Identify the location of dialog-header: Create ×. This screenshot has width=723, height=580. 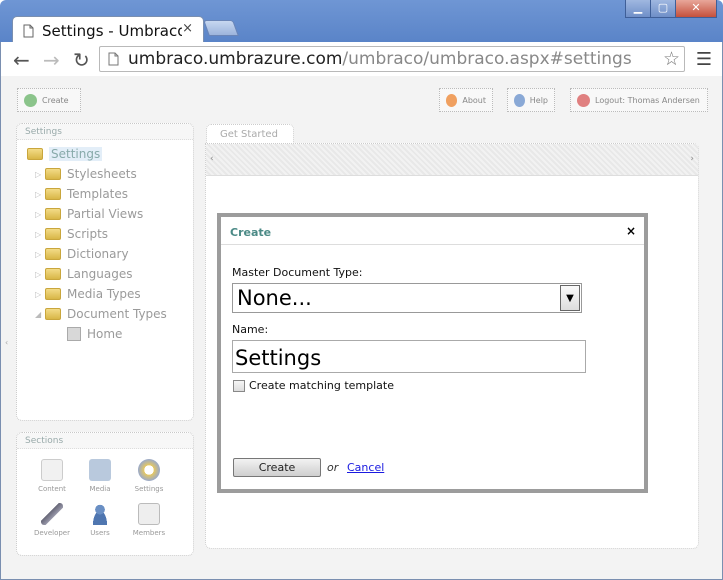
(432, 231).